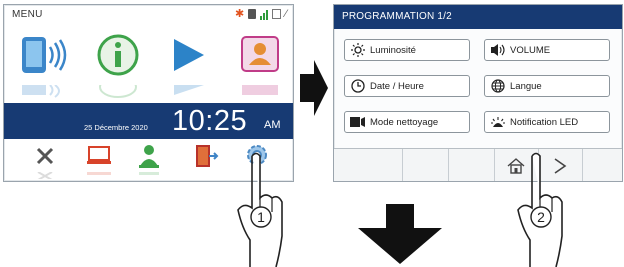 This screenshot has height=267, width=624. What do you see at coordinates (188, 57) in the screenshot?
I see `play-icon` at bounding box center [188, 57].